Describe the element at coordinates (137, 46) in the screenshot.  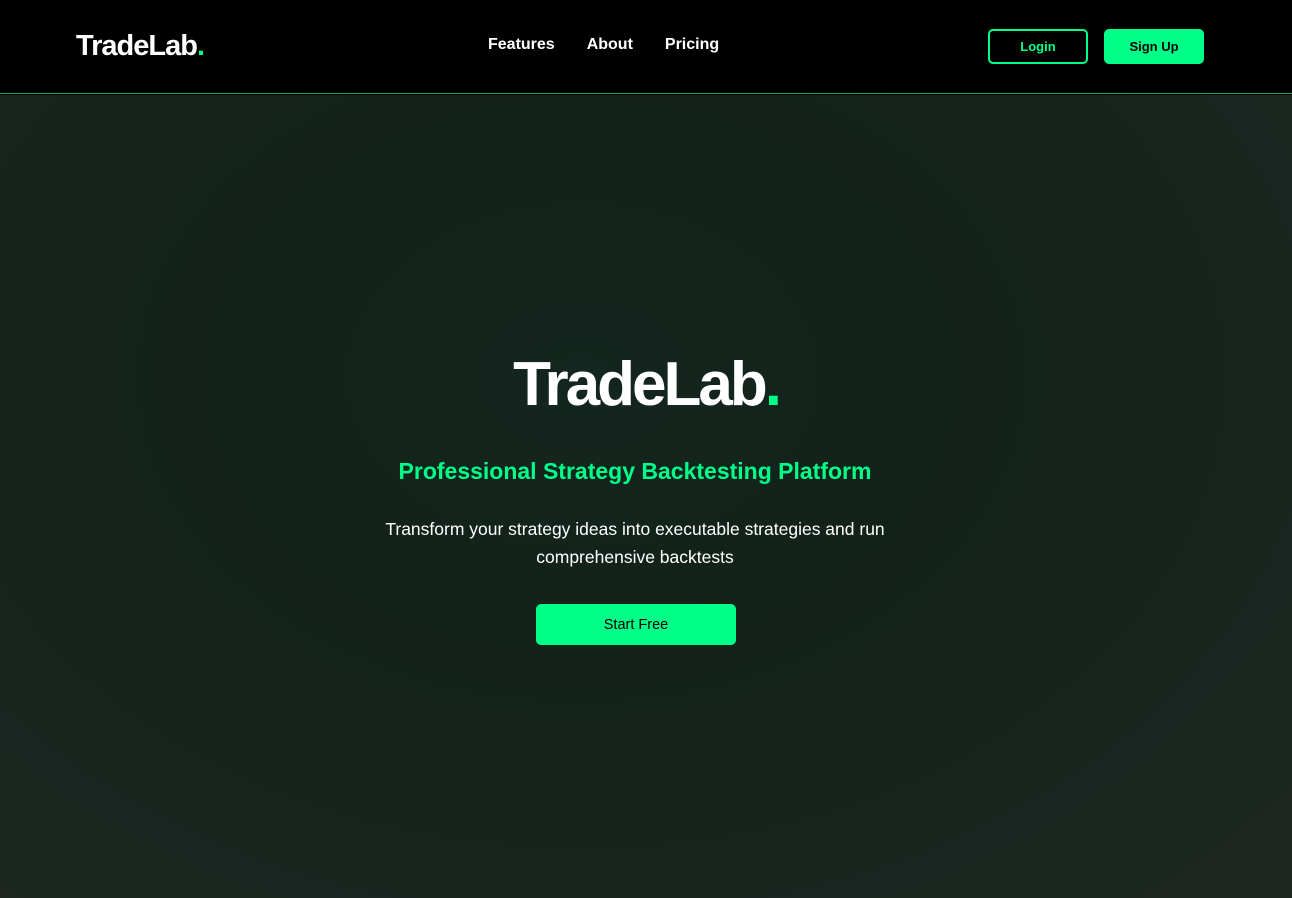
I see `brand-name: TradeLab` at that location.